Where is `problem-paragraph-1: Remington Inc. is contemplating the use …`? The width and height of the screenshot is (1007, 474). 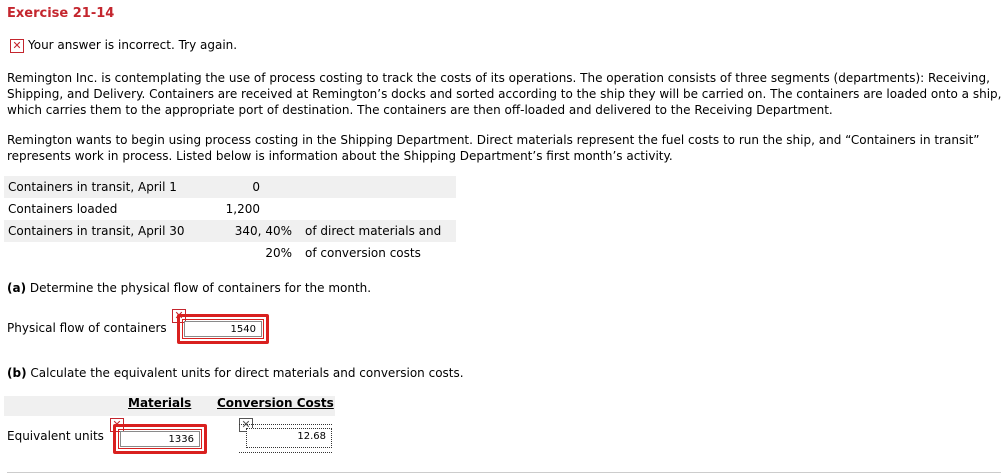 problem-paragraph-1: Remington Inc. is contemplating the use … is located at coordinates (504, 94).